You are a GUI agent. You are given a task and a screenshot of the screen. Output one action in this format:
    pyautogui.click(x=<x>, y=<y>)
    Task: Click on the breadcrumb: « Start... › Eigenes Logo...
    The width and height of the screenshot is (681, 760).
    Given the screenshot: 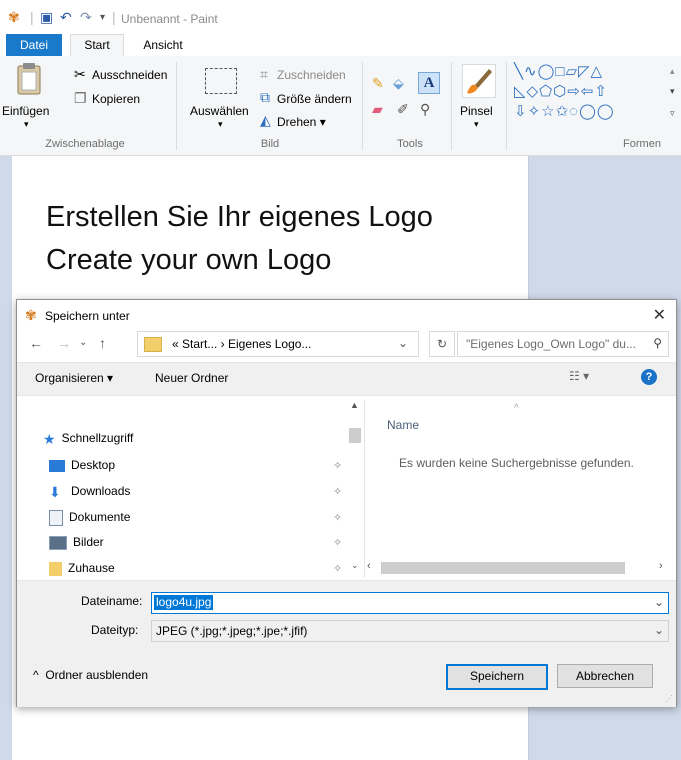 What is the action you would take?
    pyautogui.click(x=241, y=344)
    